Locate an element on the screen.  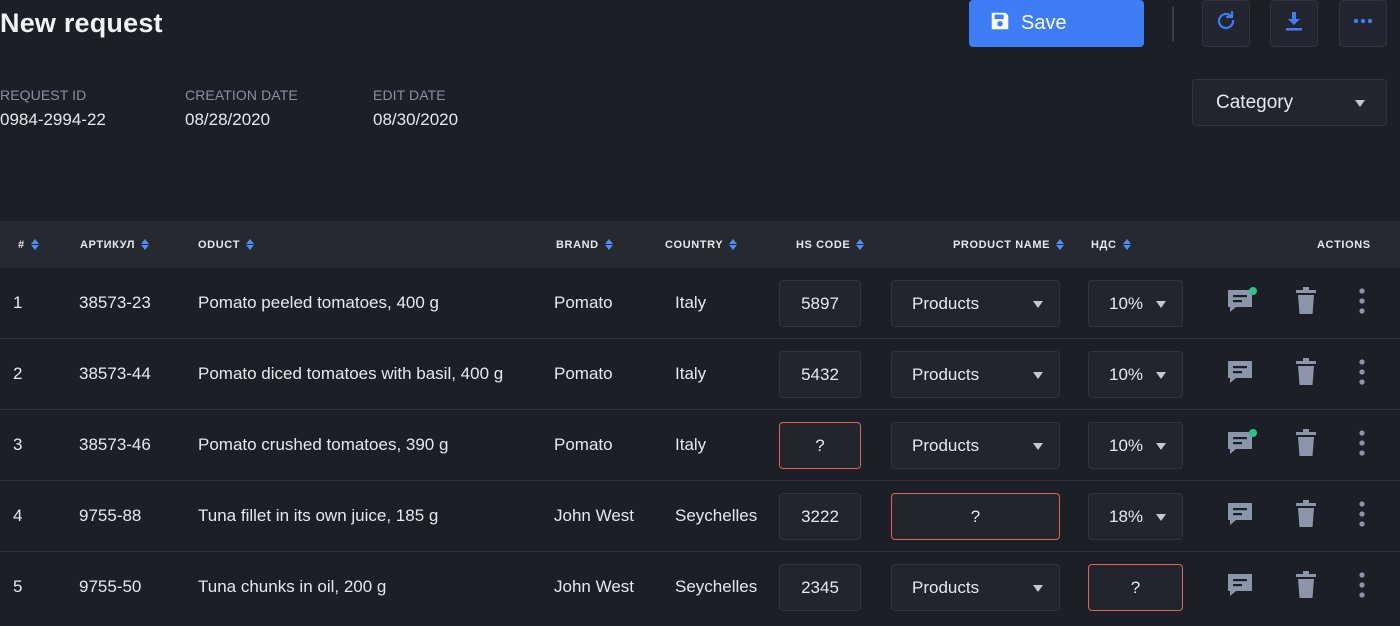
column-header-brand: BRAND is located at coordinates (584, 244).